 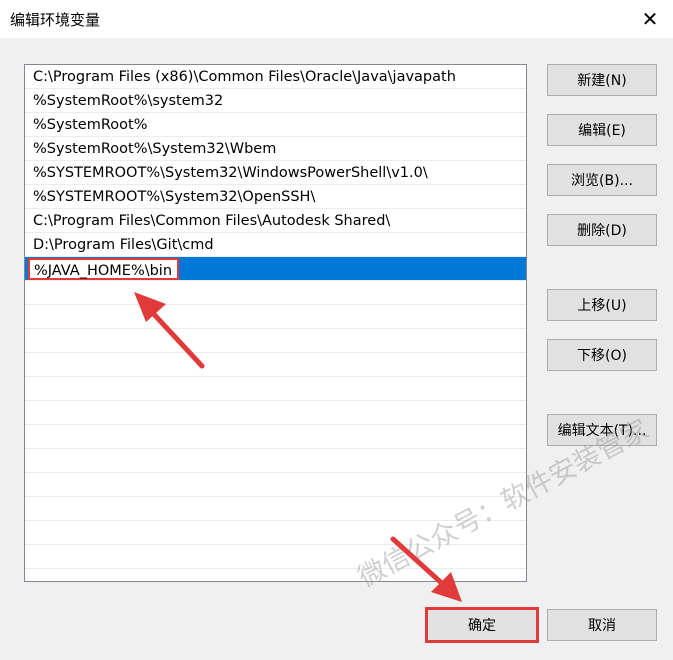 I want to click on list-item: D:\Program Files\Git\cmd, so click(x=275, y=245).